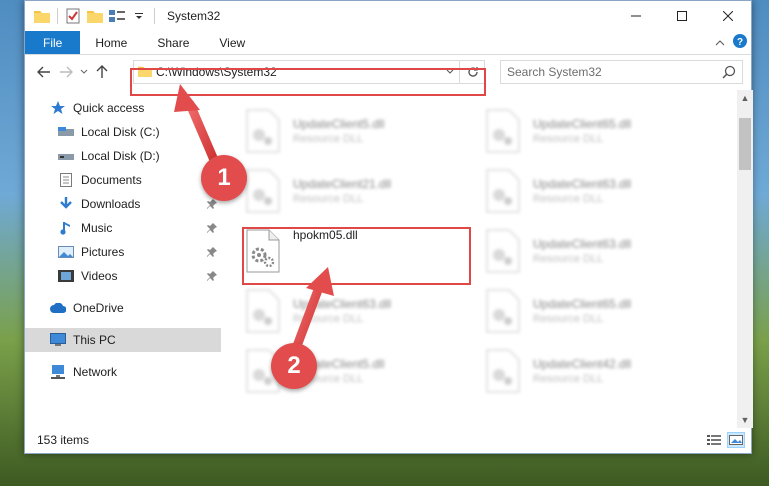  I want to click on sidebar-item-onedrive: OneDrive, so click(123, 308).